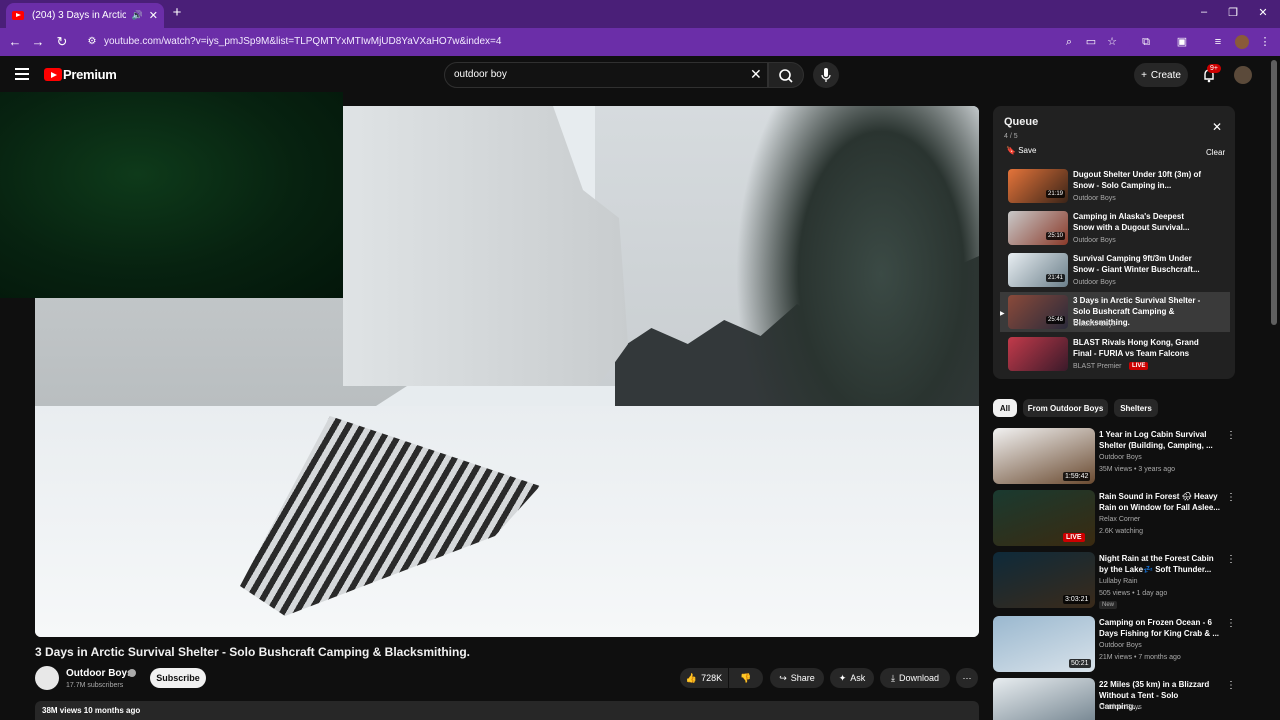  I want to click on search-value: outdoor boy, so click(480, 74).